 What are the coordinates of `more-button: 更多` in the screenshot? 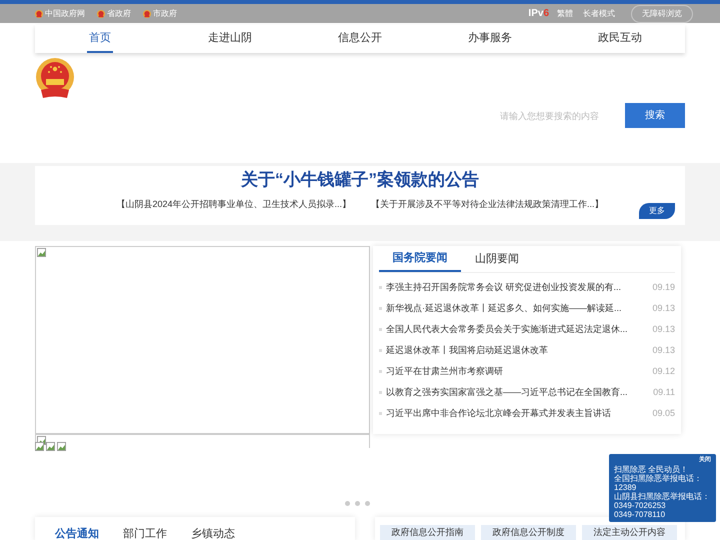 It's located at (657, 211).